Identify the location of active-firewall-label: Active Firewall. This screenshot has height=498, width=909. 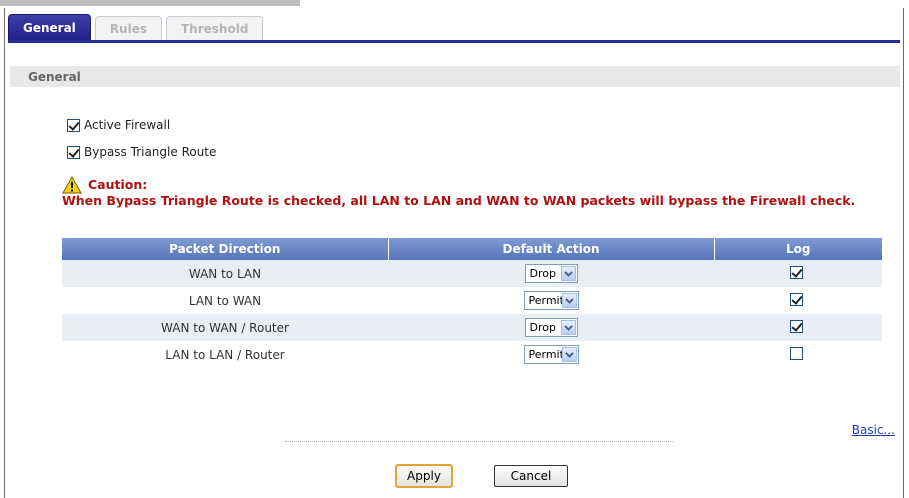
(127, 125).